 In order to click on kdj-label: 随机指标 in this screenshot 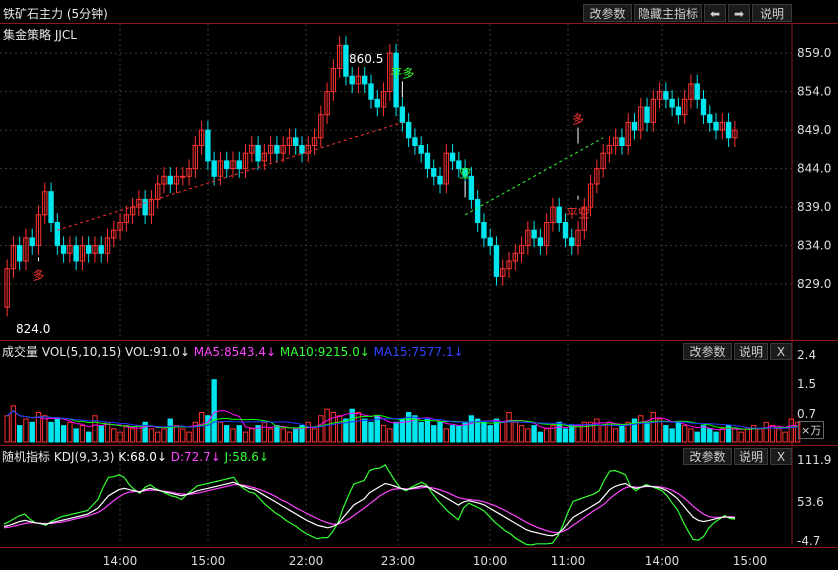, I will do `click(26, 457)`.